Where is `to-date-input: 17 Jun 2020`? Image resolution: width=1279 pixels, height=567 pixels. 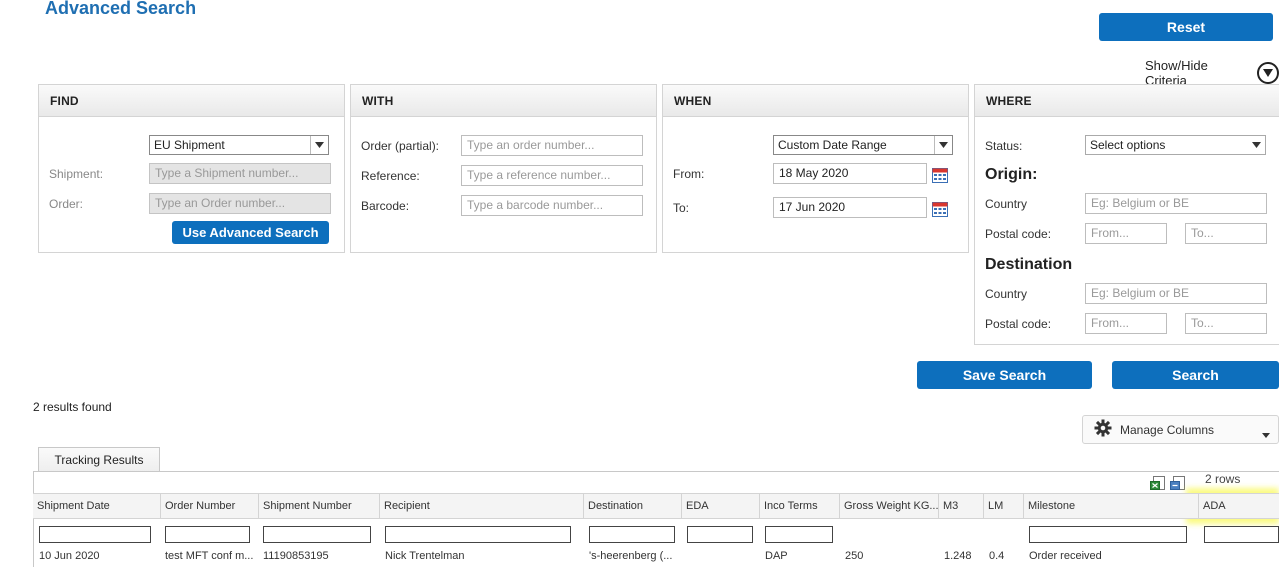 to-date-input: 17 Jun 2020 is located at coordinates (850, 207).